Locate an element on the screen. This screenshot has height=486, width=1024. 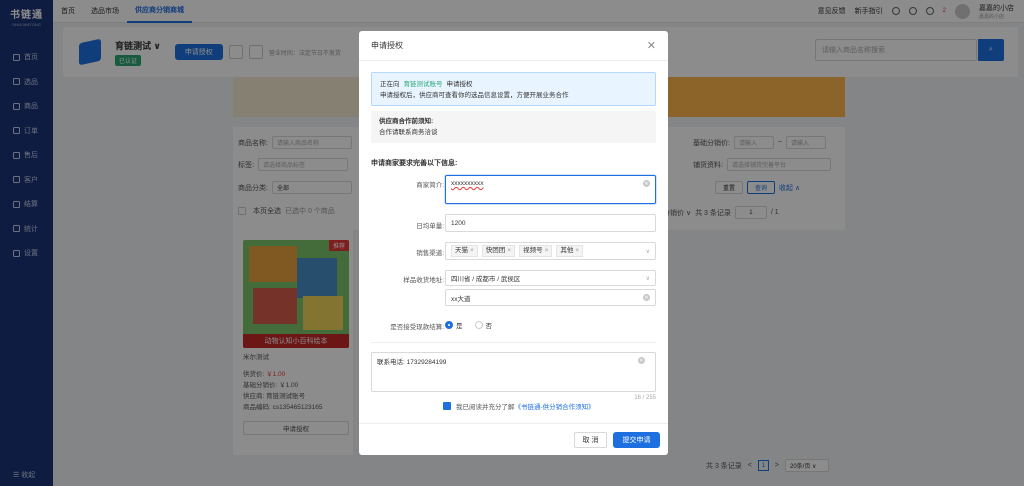
cod-yes-radio: 是 is located at coordinates (454, 325).